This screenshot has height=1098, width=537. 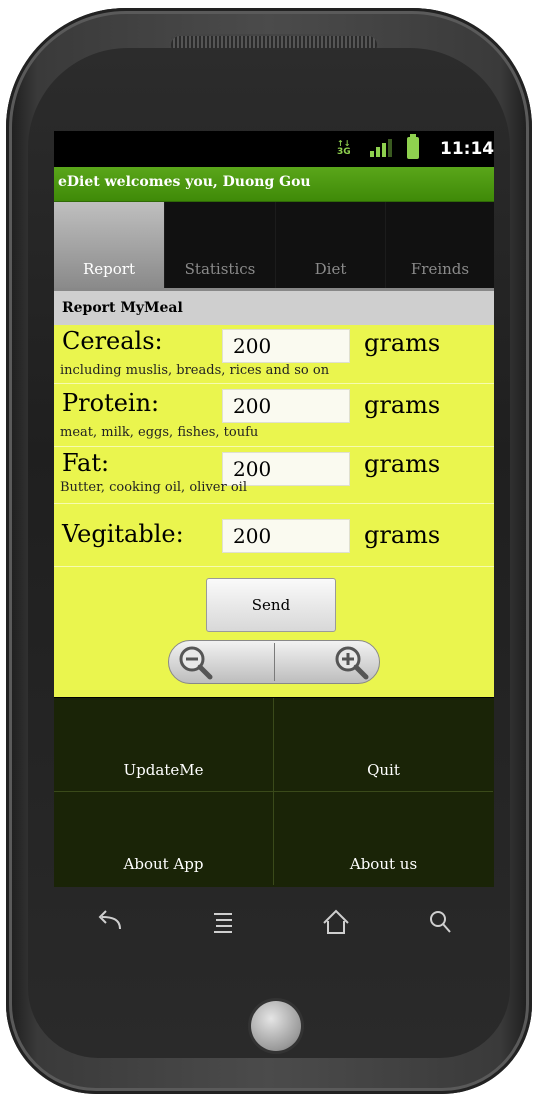 I want to click on back-icon, so click(x=109, y=920).